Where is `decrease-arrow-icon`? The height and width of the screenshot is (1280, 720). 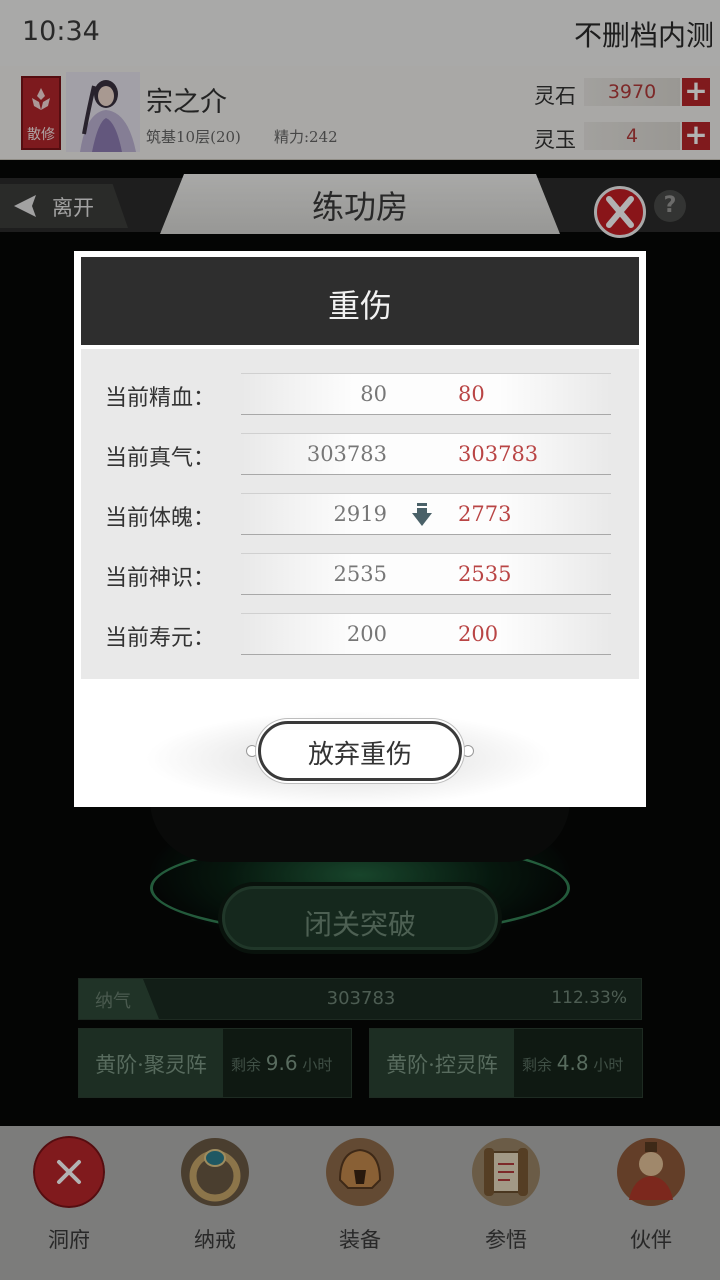
decrease-arrow-icon is located at coordinates (422, 514).